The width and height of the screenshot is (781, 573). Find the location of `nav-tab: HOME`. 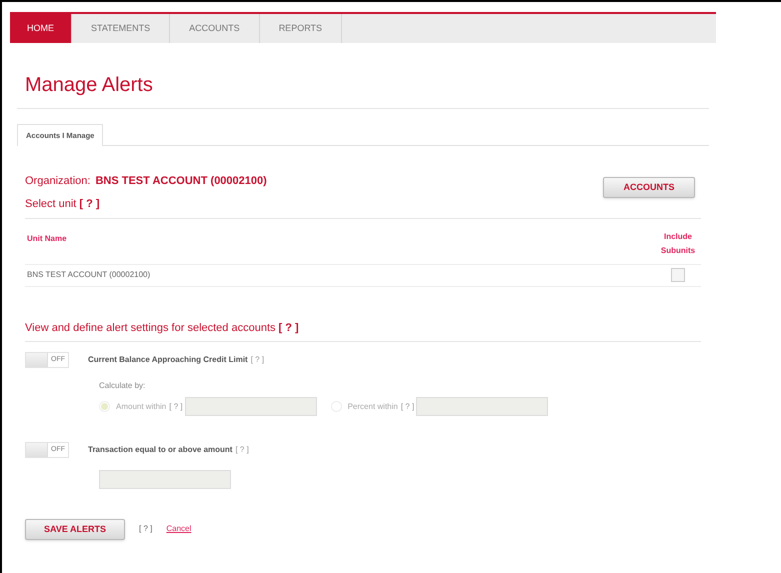

nav-tab: HOME is located at coordinates (41, 28).